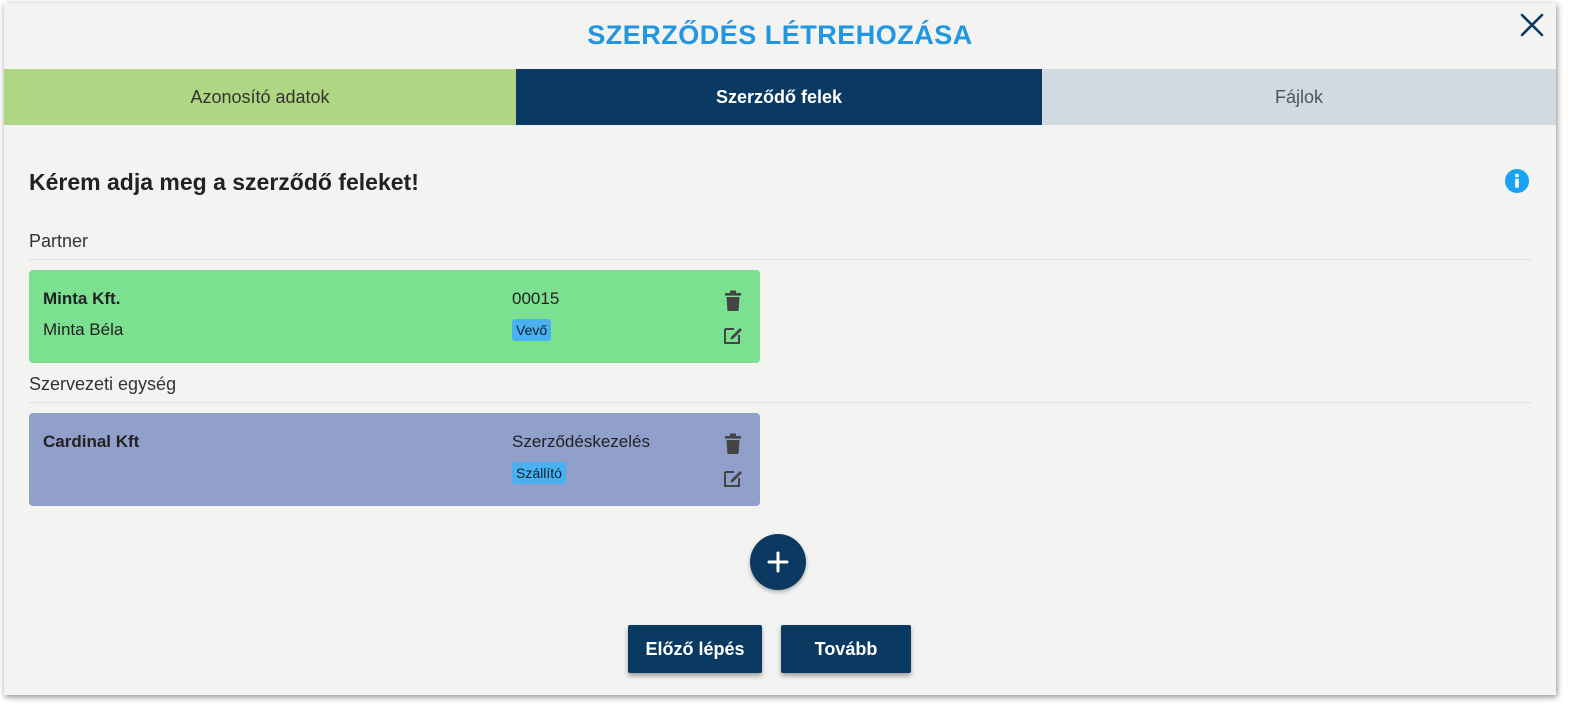 Image resolution: width=1574 pixels, height=710 pixels. I want to click on next-button: Tovább, so click(846, 649).